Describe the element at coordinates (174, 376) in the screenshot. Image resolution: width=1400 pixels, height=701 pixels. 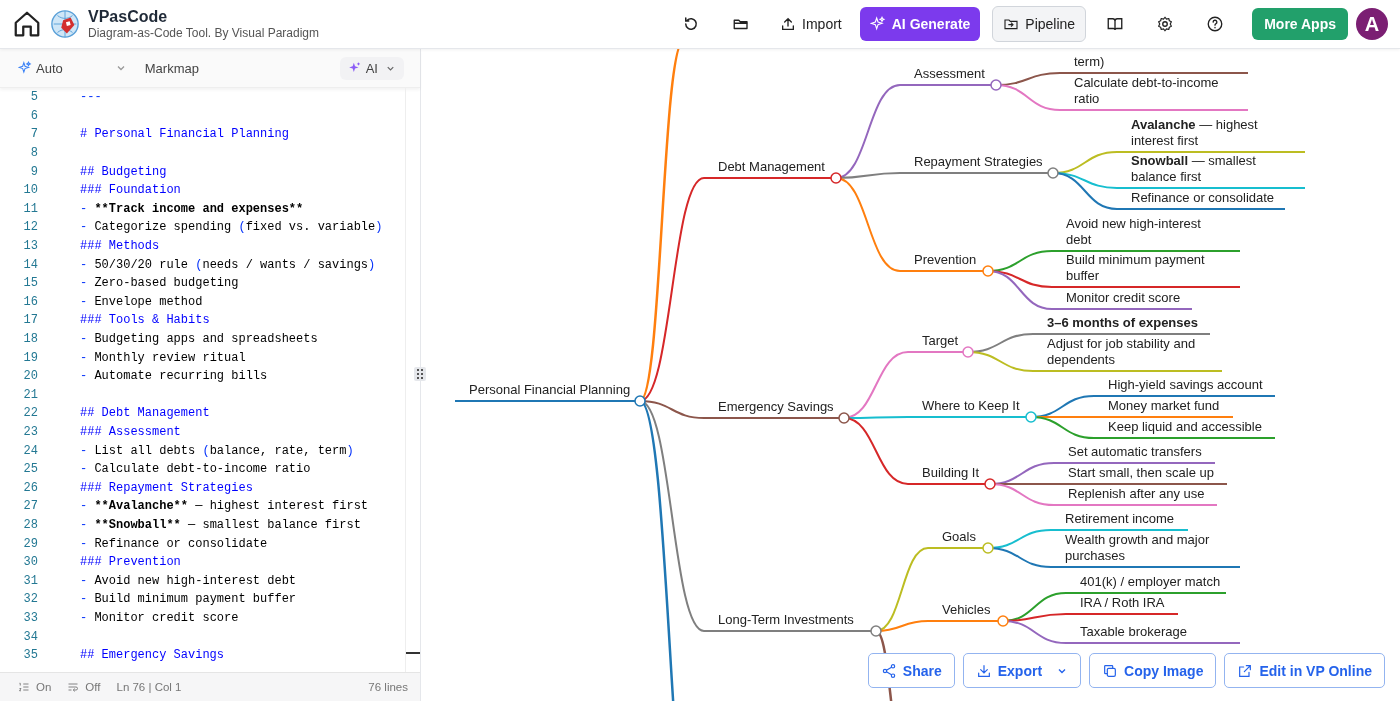
I see `code-line: - Automate recurring bills` at that location.